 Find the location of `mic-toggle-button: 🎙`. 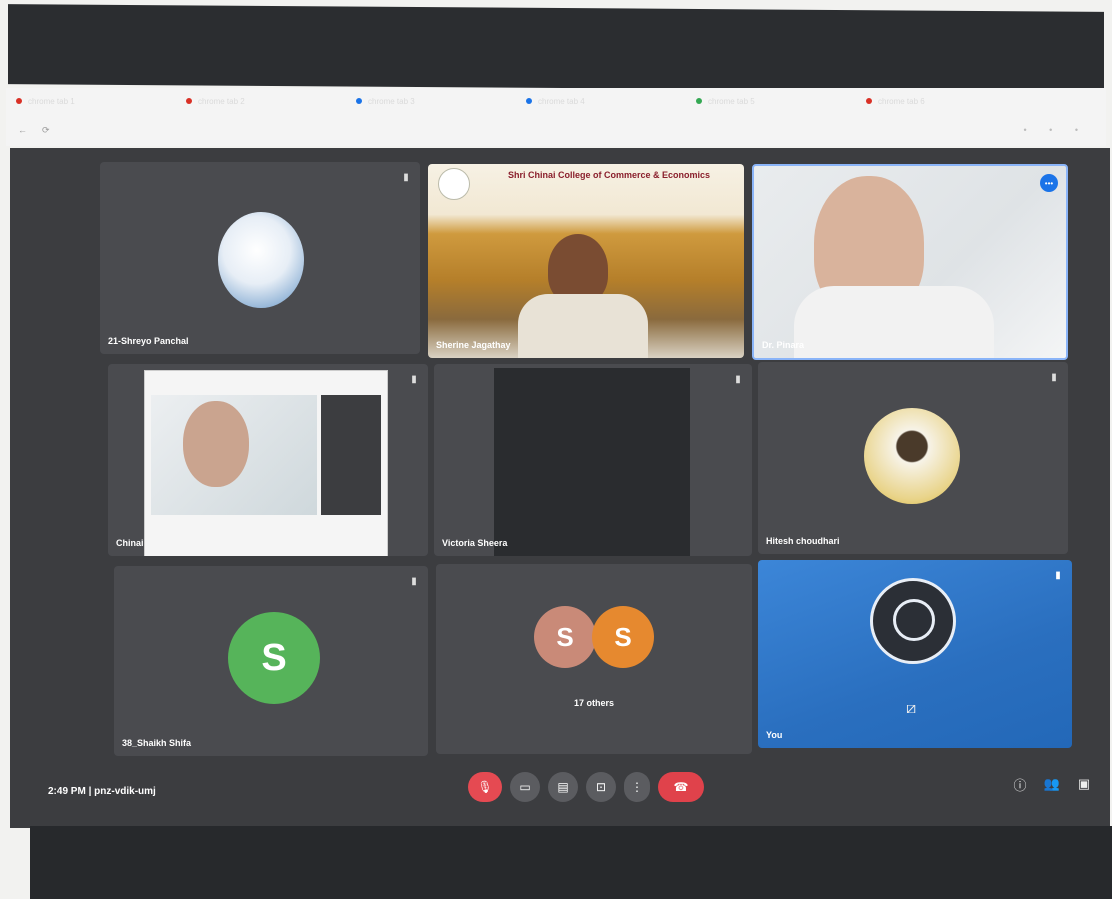

mic-toggle-button: 🎙 is located at coordinates (485, 787).